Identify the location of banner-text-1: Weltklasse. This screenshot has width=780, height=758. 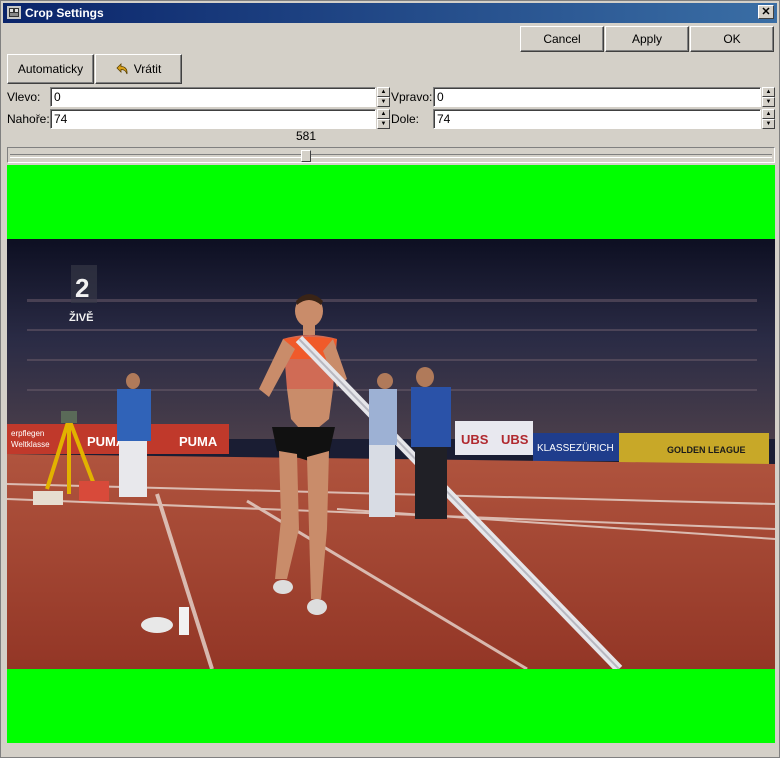
(30, 444).